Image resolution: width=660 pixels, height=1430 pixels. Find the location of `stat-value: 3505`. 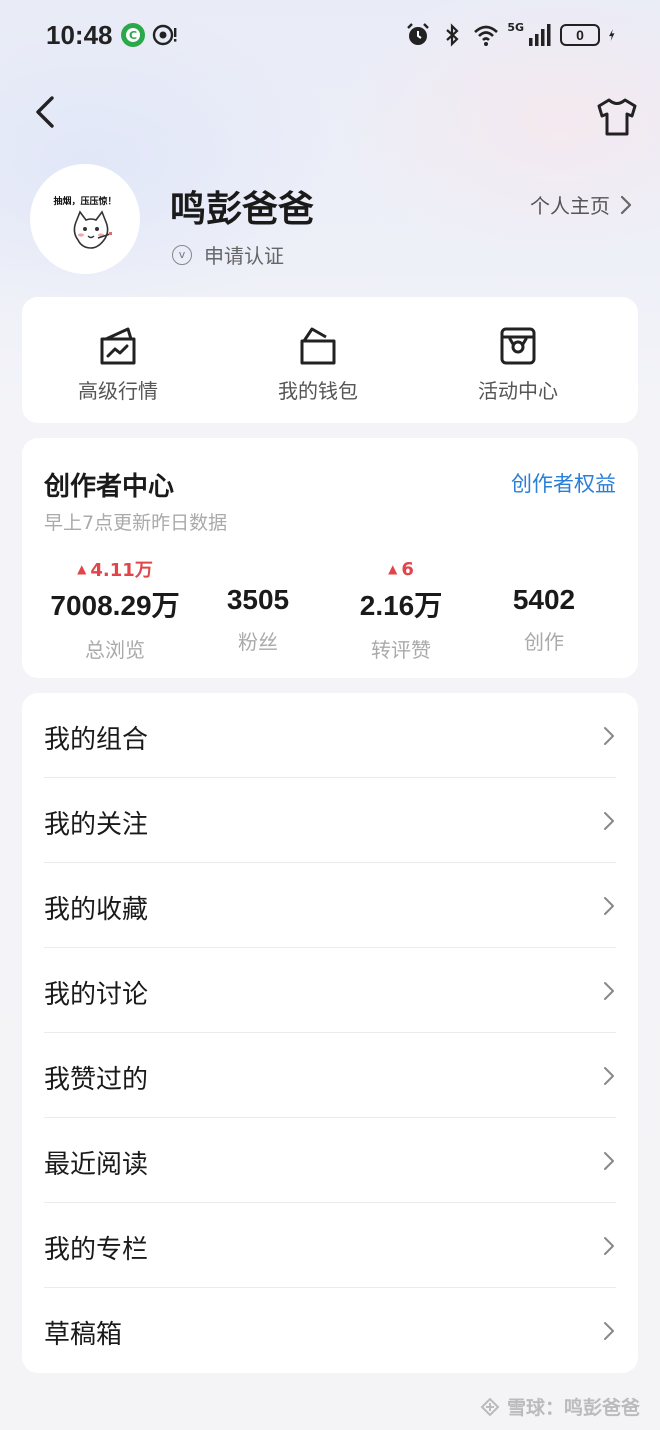

stat-value: 3505 is located at coordinates (258, 599).